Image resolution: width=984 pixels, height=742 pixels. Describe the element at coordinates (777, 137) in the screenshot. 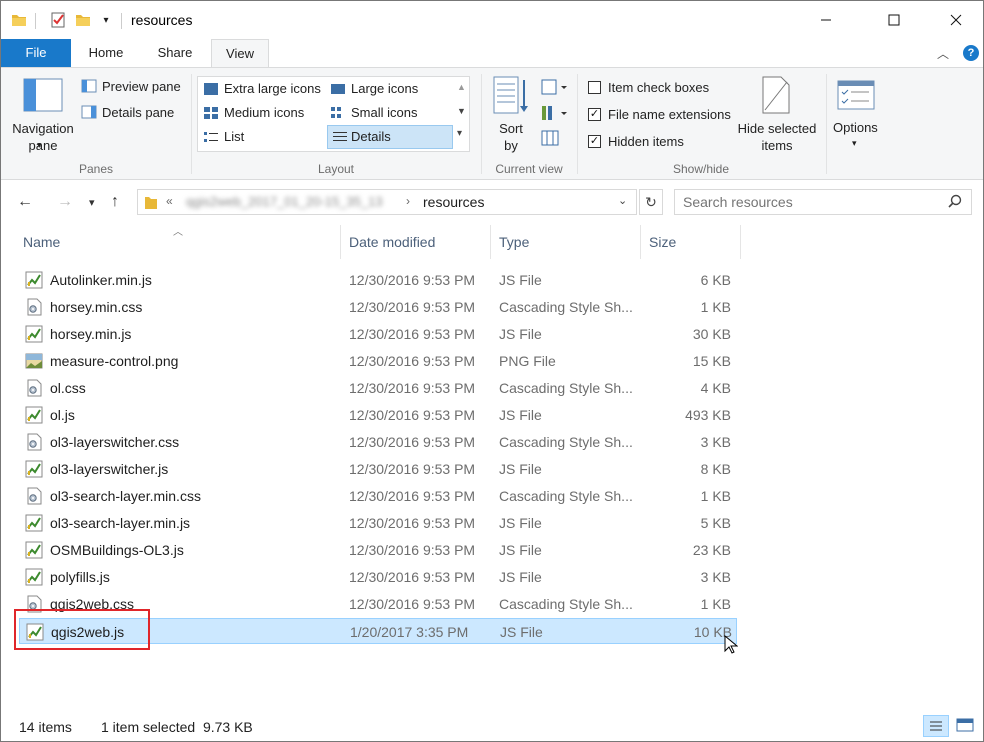

I see `hide-selected-items-button: Hide selected items` at that location.